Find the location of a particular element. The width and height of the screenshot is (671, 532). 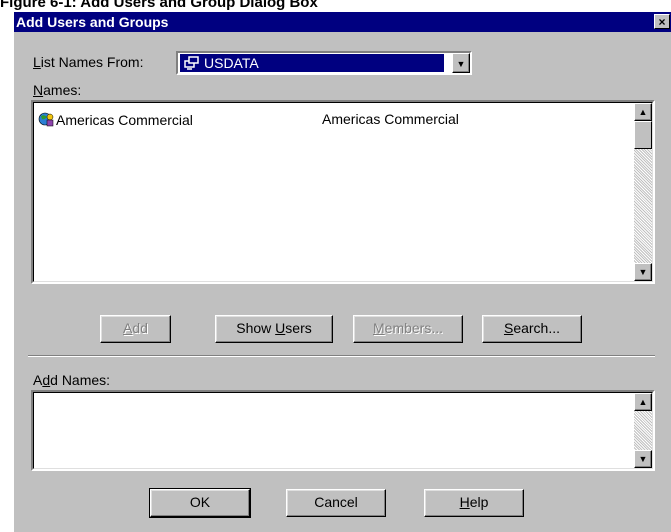

chevron-down-icon: ▼ is located at coordinates (461, 63).